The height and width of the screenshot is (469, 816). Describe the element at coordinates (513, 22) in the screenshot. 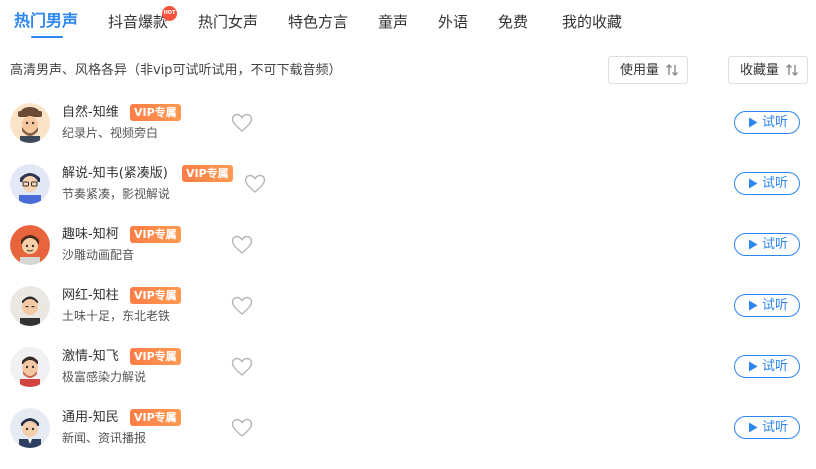

I see `tab-free: 免费` at that location.